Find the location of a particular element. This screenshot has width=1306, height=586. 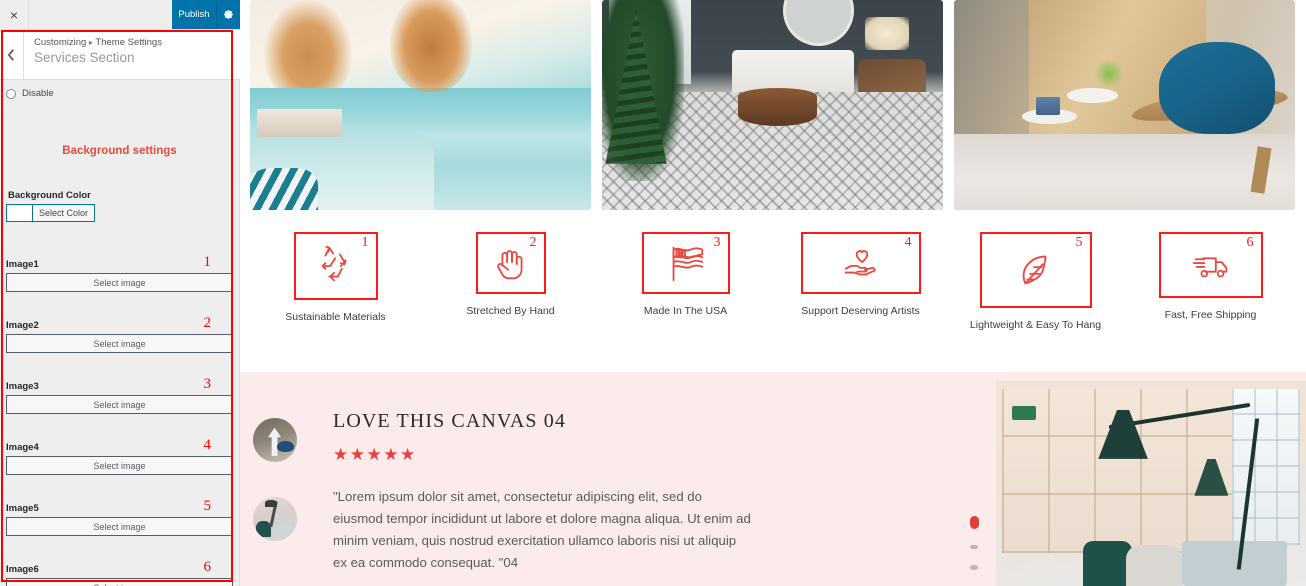

color-swatch is located at coordinates (20, 213).